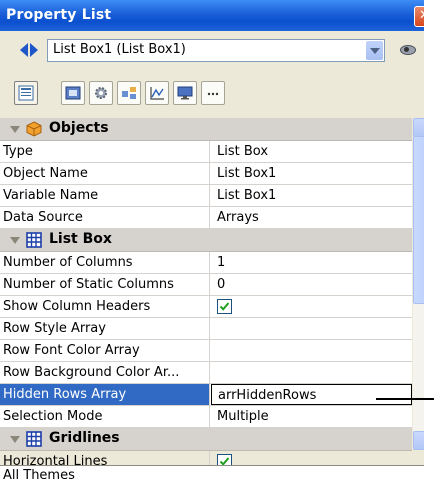 The width and height of the screenshot is (434, 486). Describe the element at coordinates (105, 217) in the screenshot. I see `property-name: Data Source` at that location.